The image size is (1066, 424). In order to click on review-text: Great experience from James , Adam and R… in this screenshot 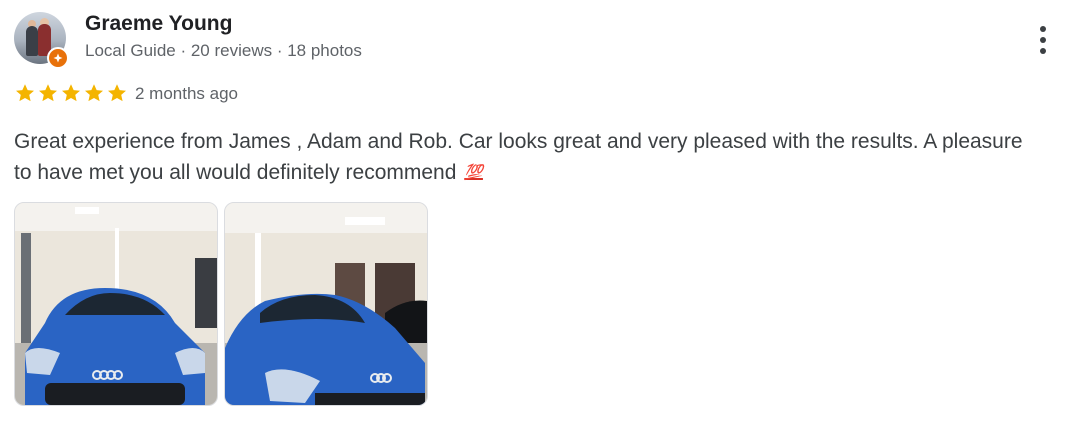, I will do `click(518, 157)`.